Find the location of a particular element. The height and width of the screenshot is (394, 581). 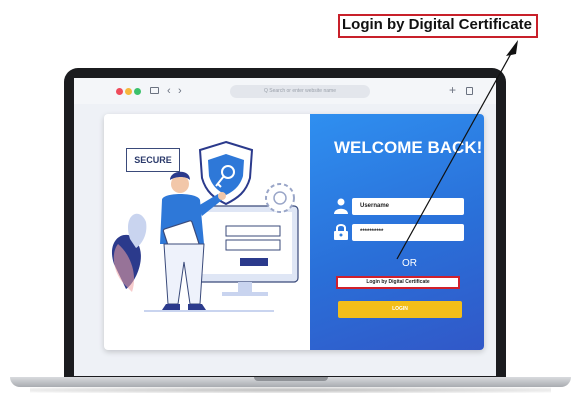

sidebar-icon is located at coordinates (154, 90).